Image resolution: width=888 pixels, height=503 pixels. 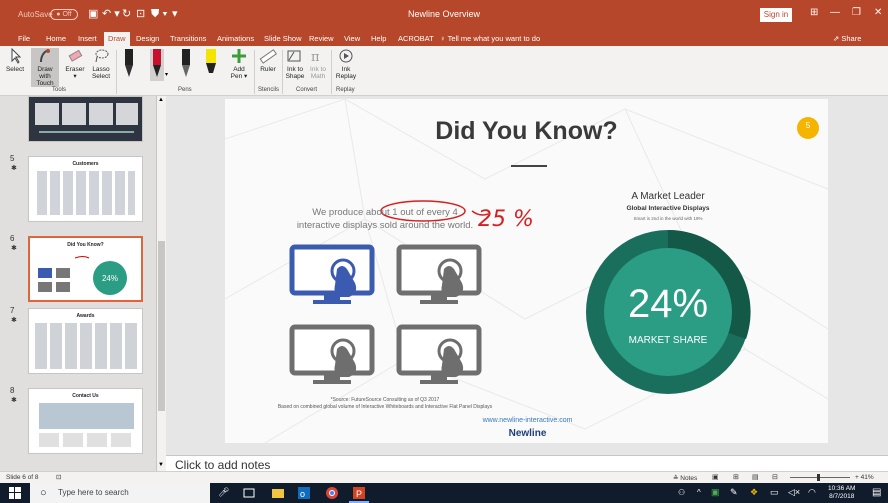 I want to click on windows-start-icon, so click(x=15, y=493).